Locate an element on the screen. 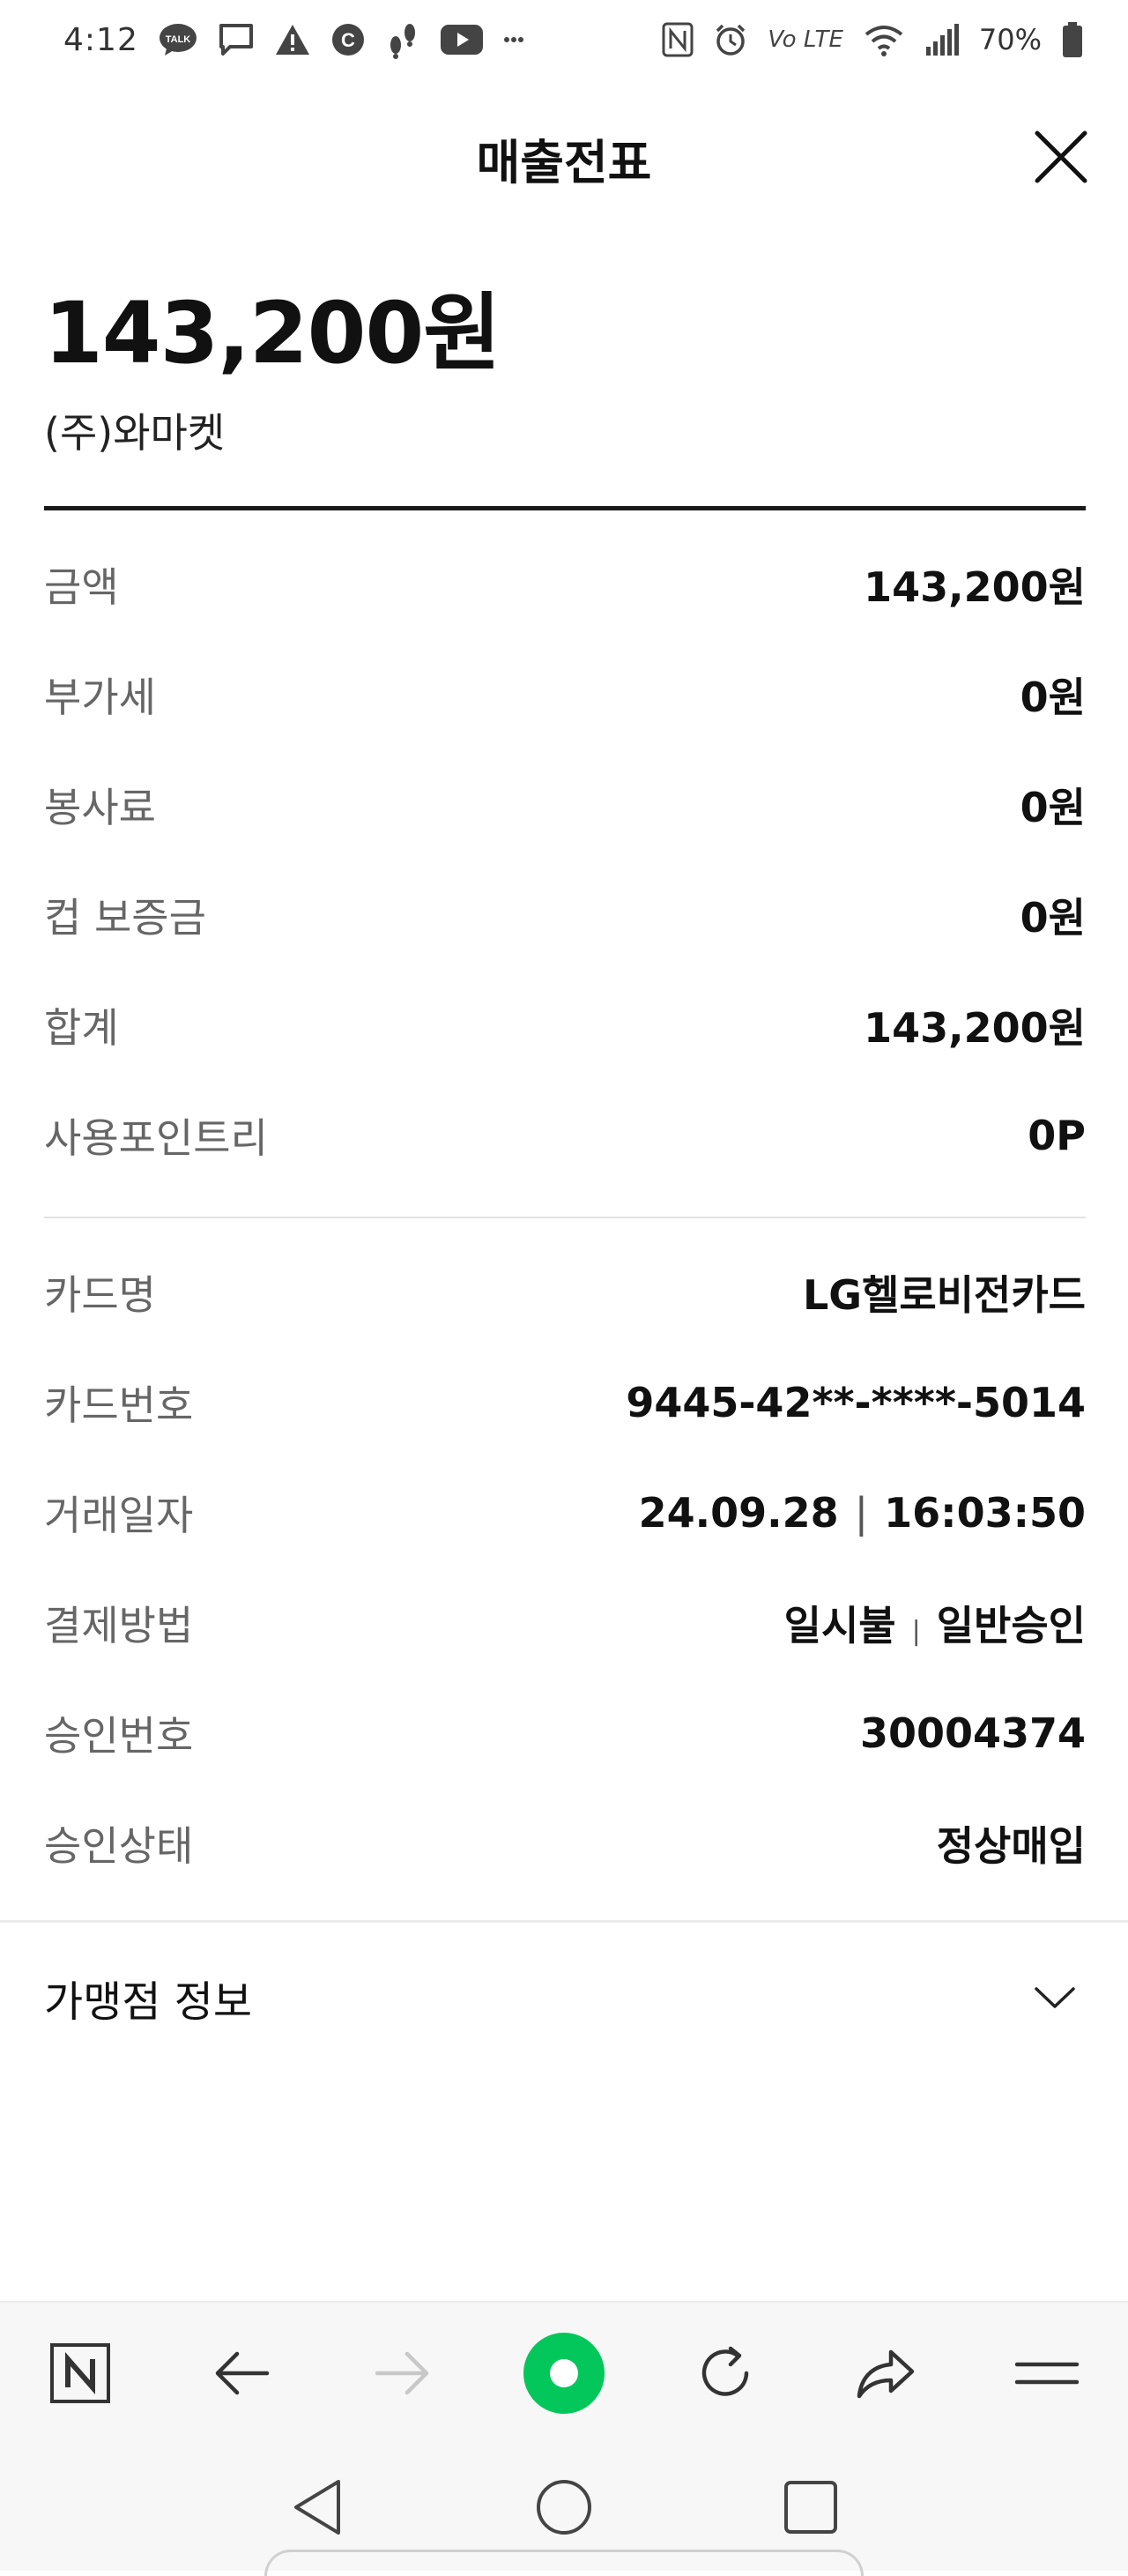 This screenshot has width=1128, height=2576. share-icon is located at coordinates (885, 2374).